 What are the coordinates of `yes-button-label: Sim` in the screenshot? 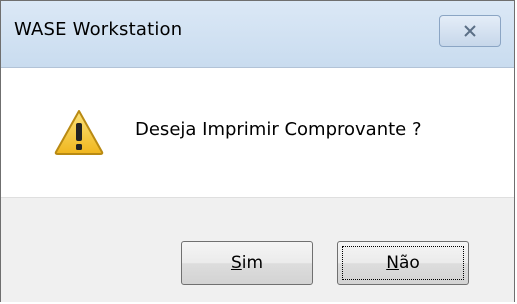 It's located at (247, 263).